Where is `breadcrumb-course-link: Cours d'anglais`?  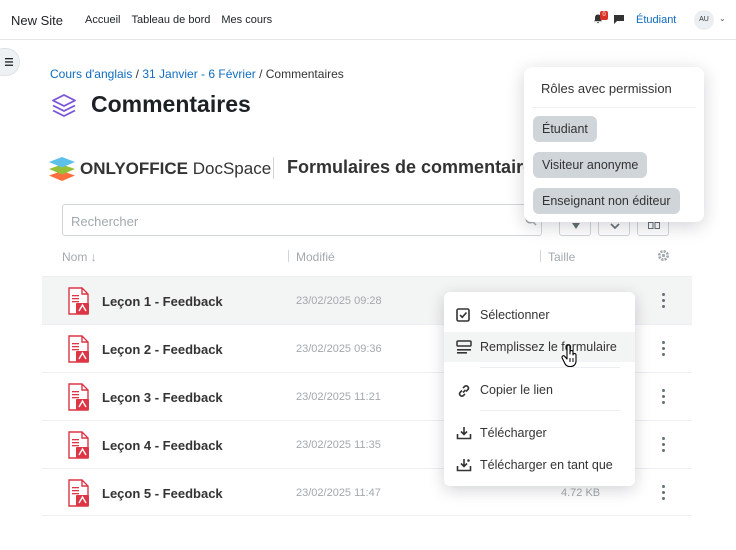 breadcrumb-course-link: Cours d'anglais is located at coordinates (91, 74).